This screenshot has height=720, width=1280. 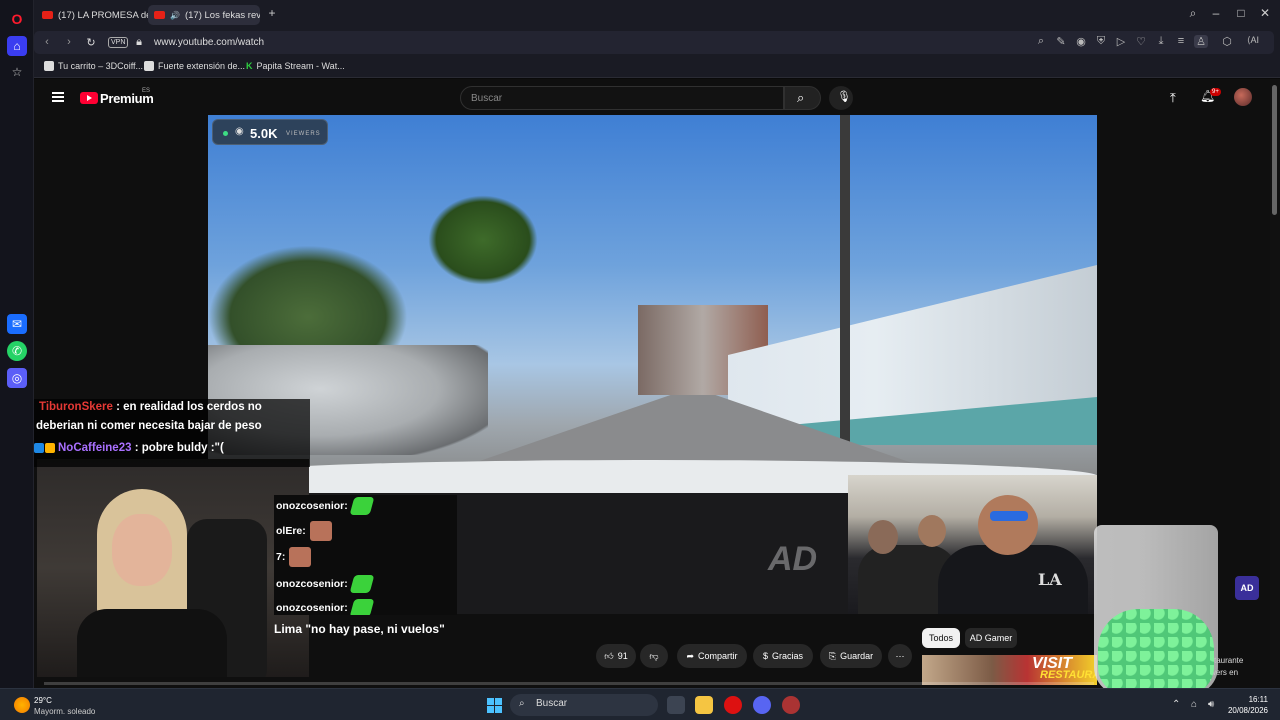 What do you see at coordinates (616, 656) in the screenshot?
I see `like-button: 👍︎ 91` at bounding box center [616, 656].